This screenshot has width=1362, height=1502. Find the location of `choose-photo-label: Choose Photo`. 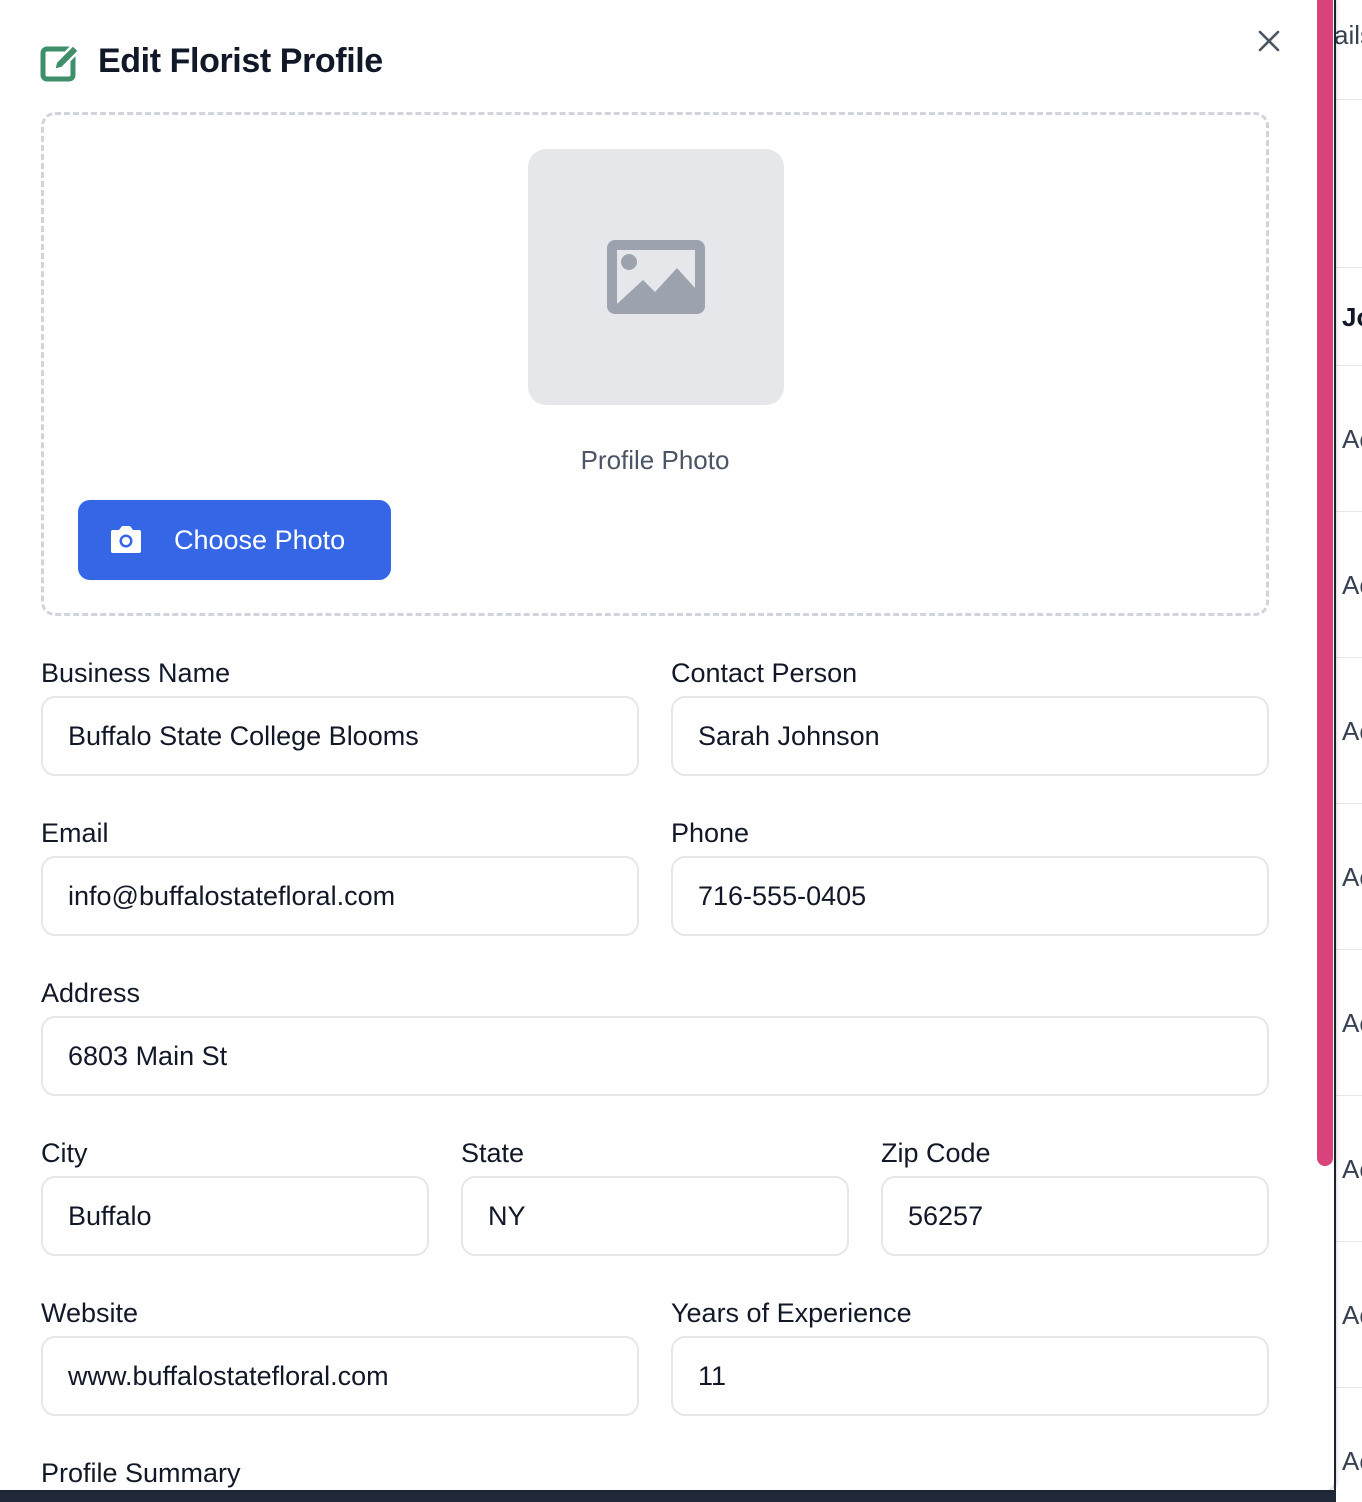

choose-photo-label: Choose Photo is located at coordinates (260, 539).